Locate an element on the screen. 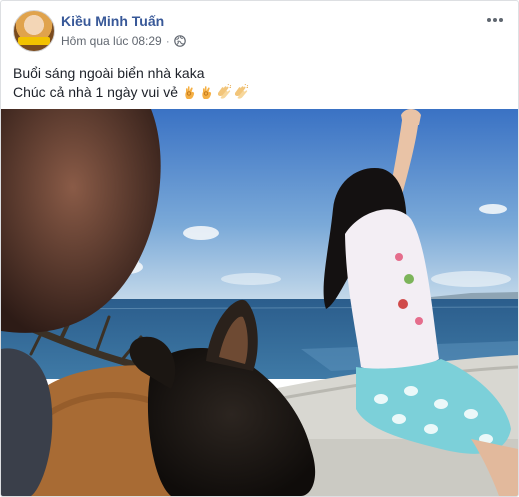 The height and width of the screenshot is (497, 519). post-text-line-2-content: Chúc cả nhà 1 ngày vui vẻ is located at coordinates (95, 92).